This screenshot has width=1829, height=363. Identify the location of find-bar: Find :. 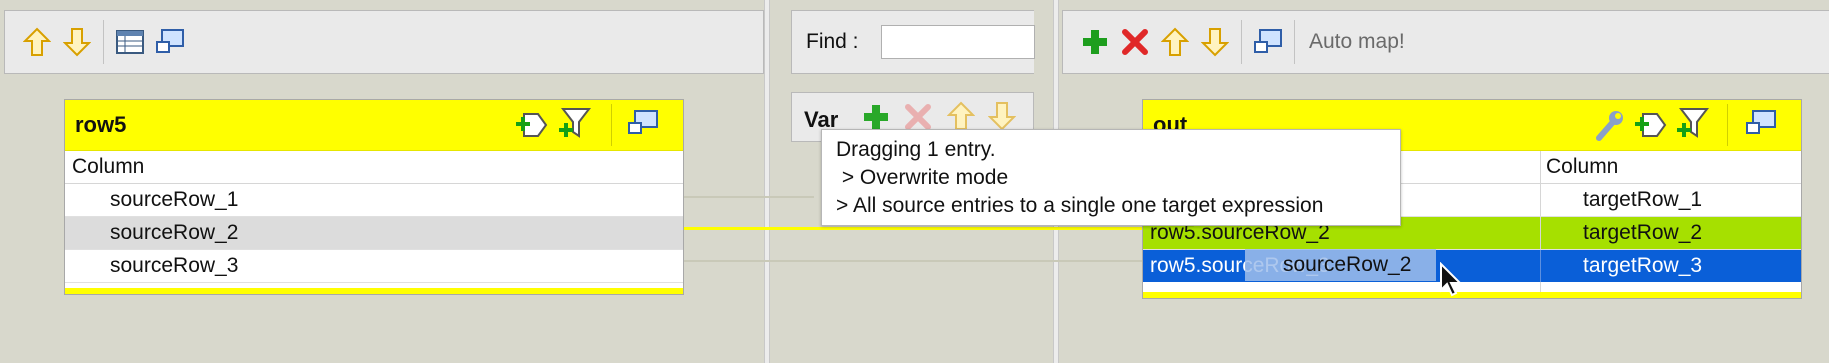
(913, 42).